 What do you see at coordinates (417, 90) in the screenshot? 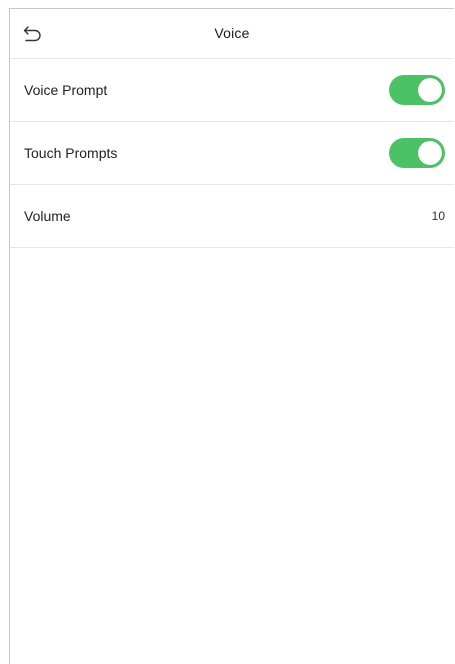
I see `voice-prompt-toggle` at bounding box center [417, 90].